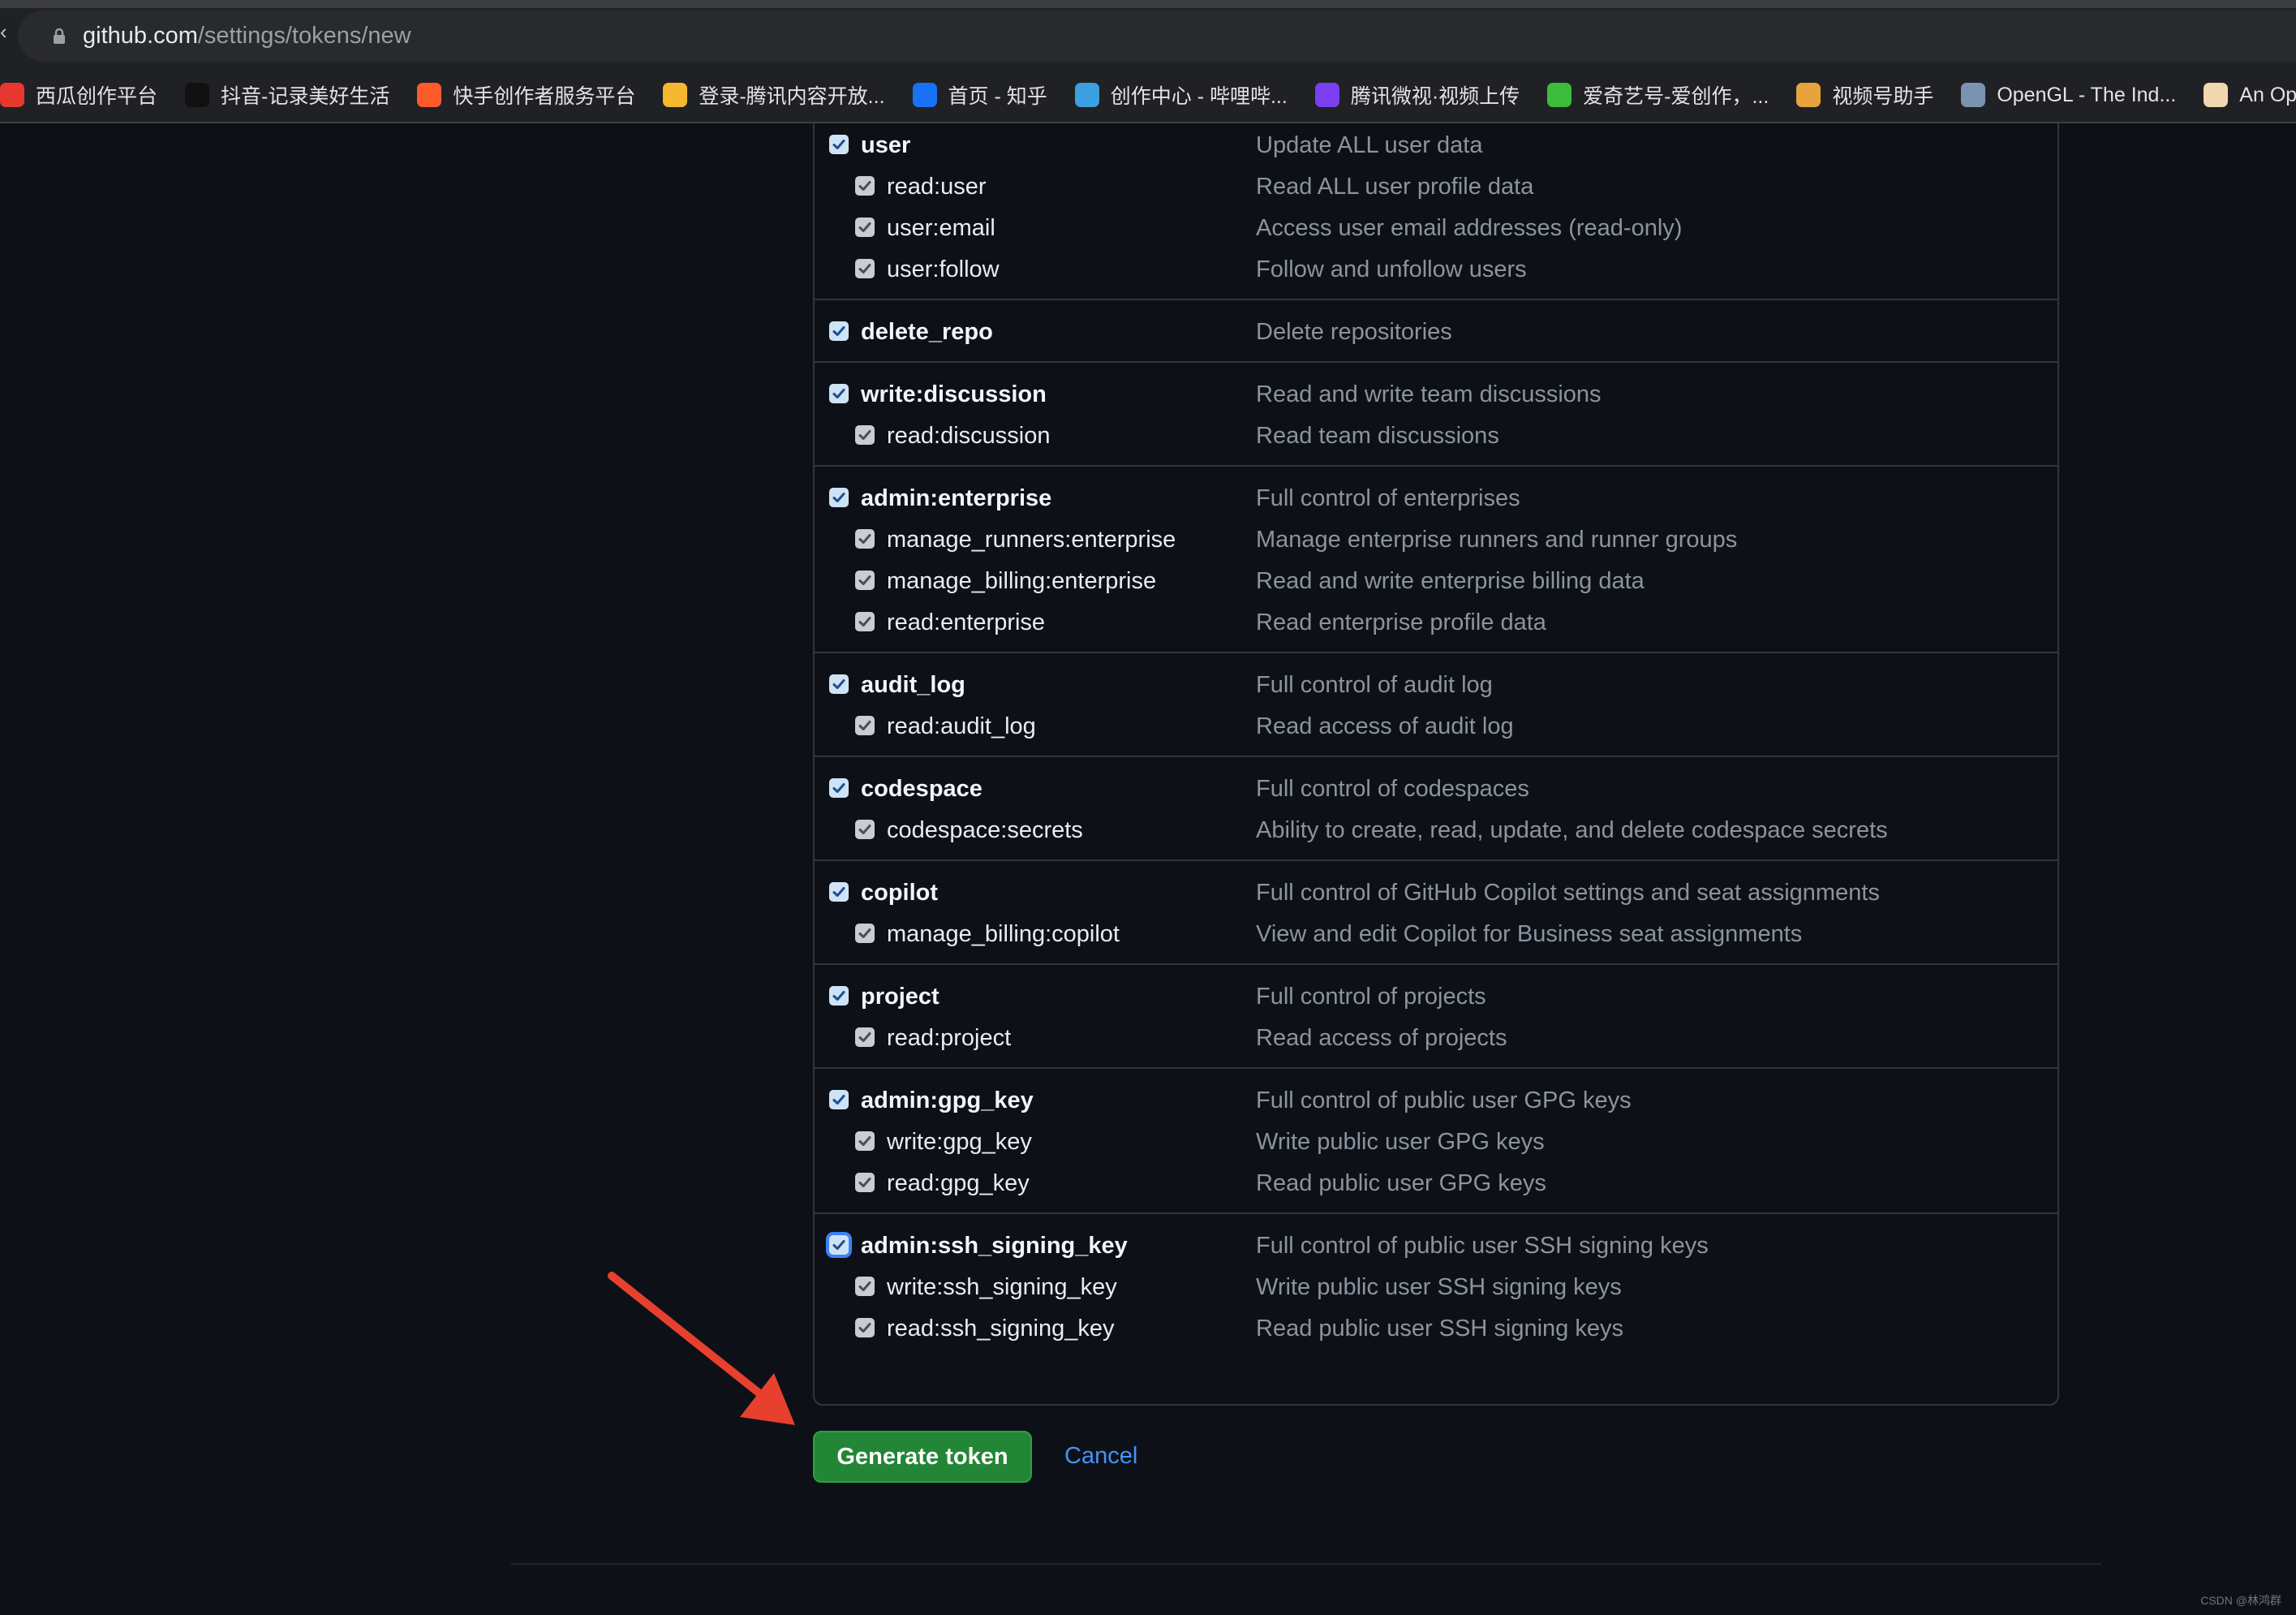  What do you see at coordinates (865, 933) in the screenshot?
I see `sub-scope-checkbox-manage-billing-copilot` at bounding box center [865, 933].